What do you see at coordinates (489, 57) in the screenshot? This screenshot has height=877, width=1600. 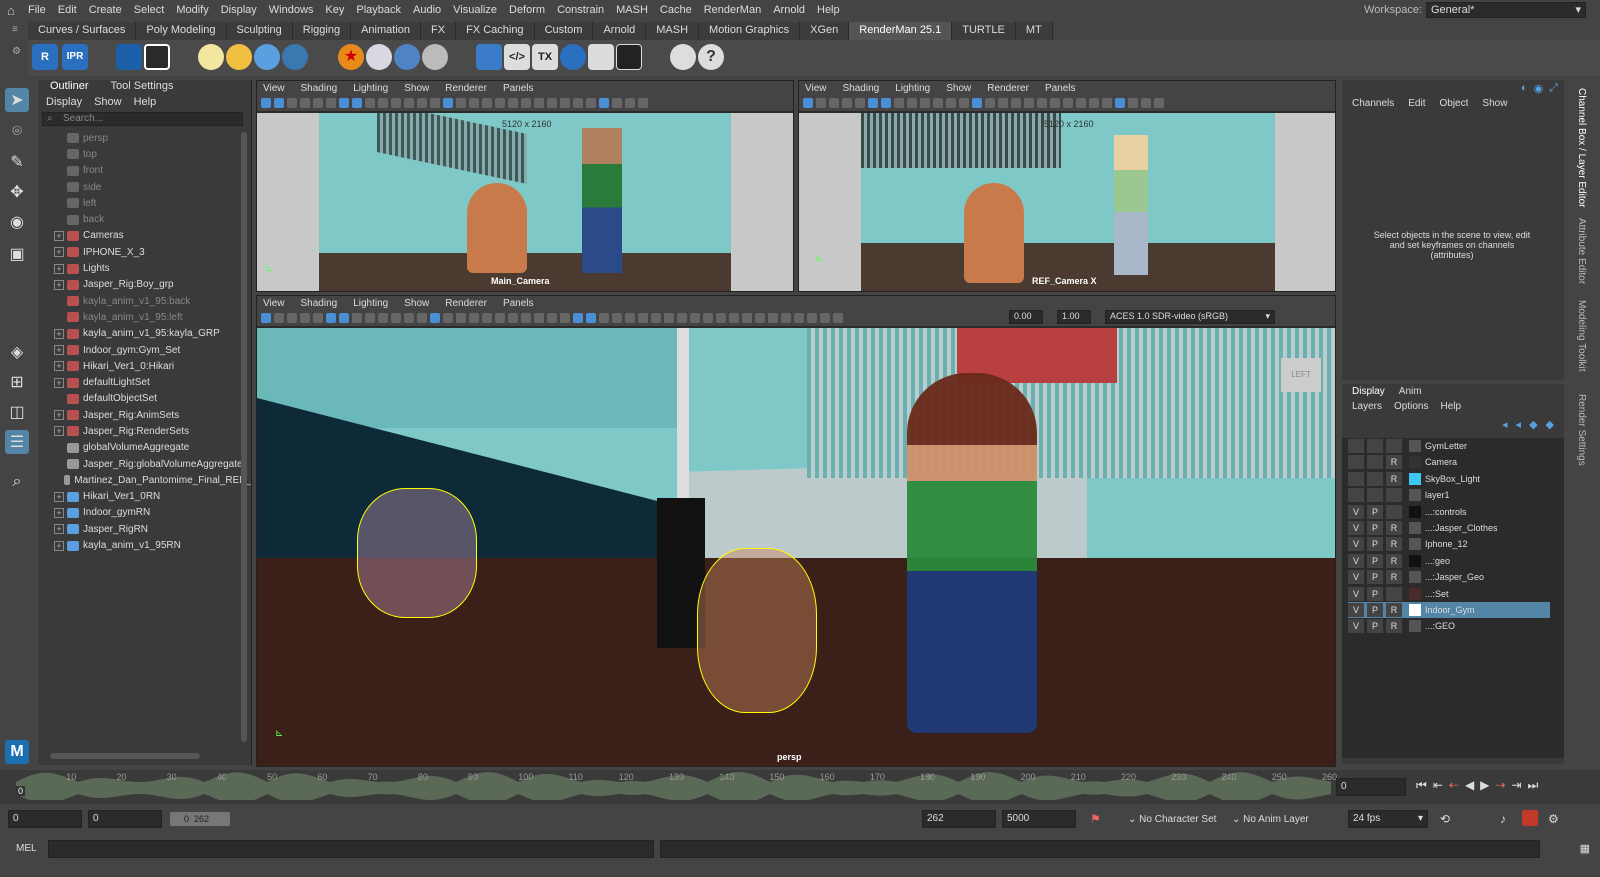 I see `cube-icon` at bounding box center [489, 57].